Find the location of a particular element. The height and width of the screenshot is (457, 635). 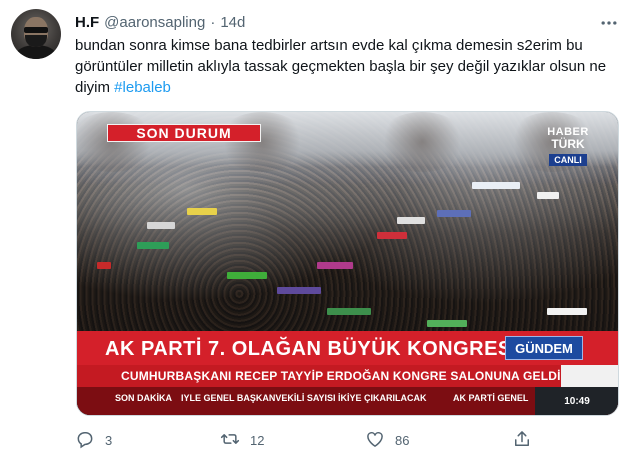

reply-button: 3 is located at coordinates (93, 440).